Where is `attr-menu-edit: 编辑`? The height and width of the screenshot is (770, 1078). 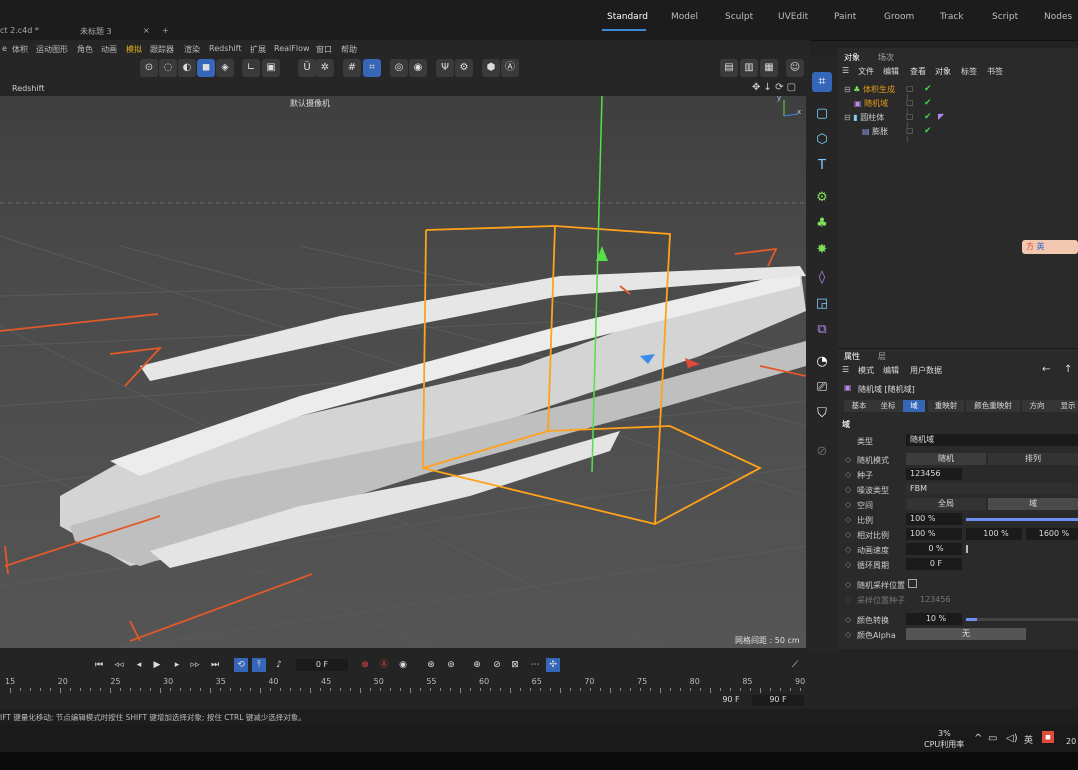
attr-menu-edit: 编辑 is located at coordinates (891, 370).